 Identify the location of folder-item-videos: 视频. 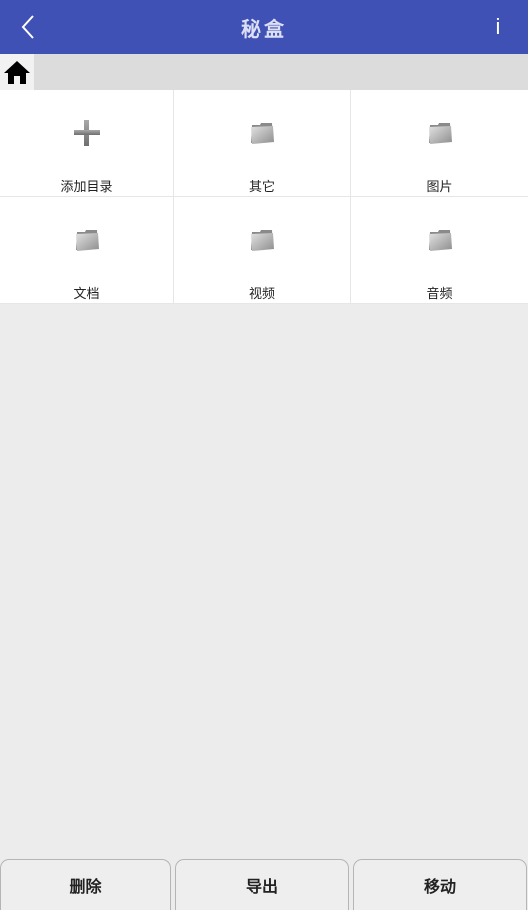
(262, 250).